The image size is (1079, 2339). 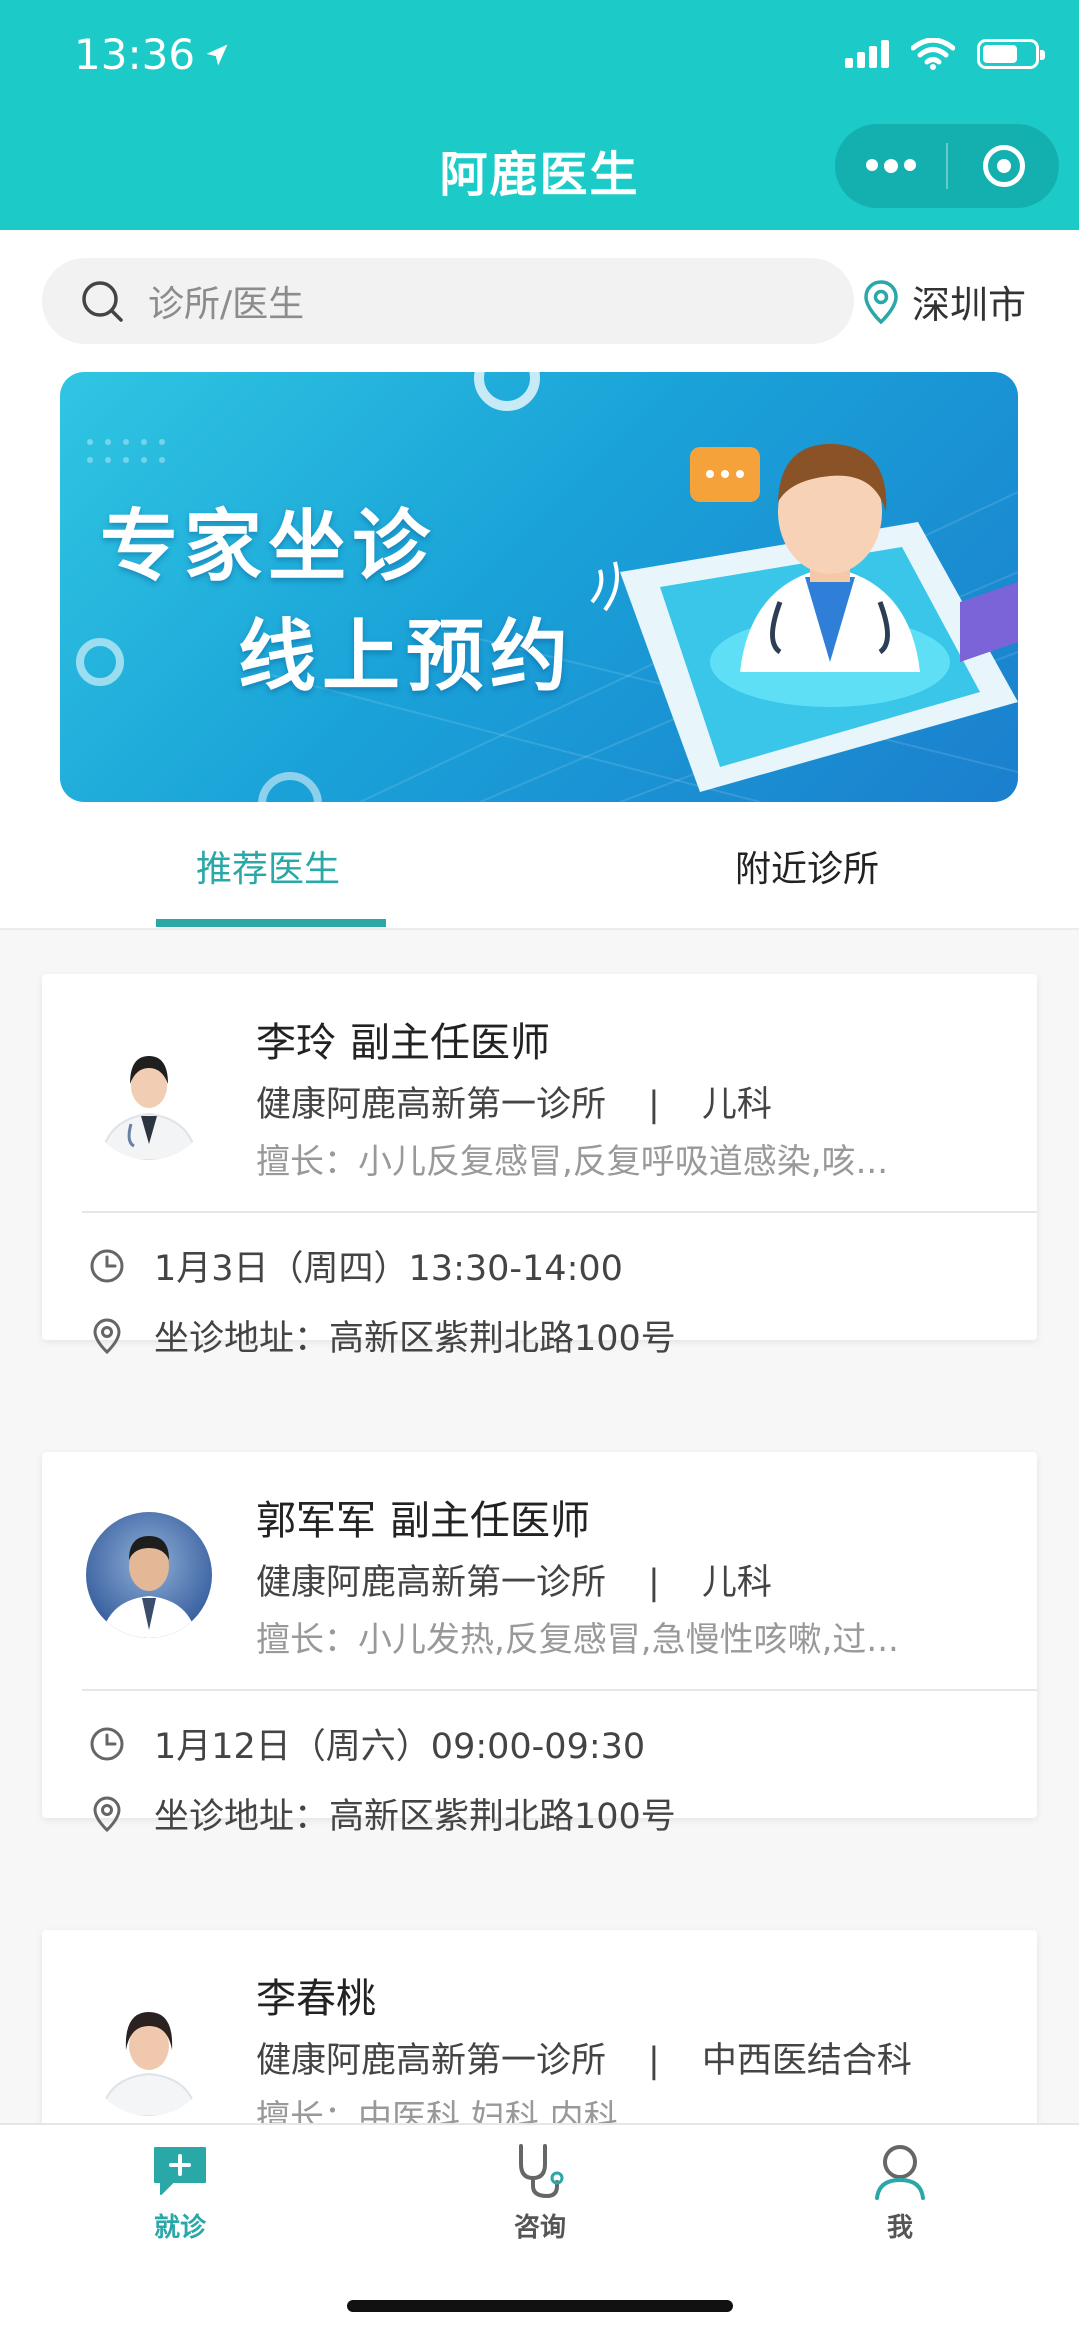 I want to click on doctor-name-row: 李春桃, so click(x=323, y=1995).